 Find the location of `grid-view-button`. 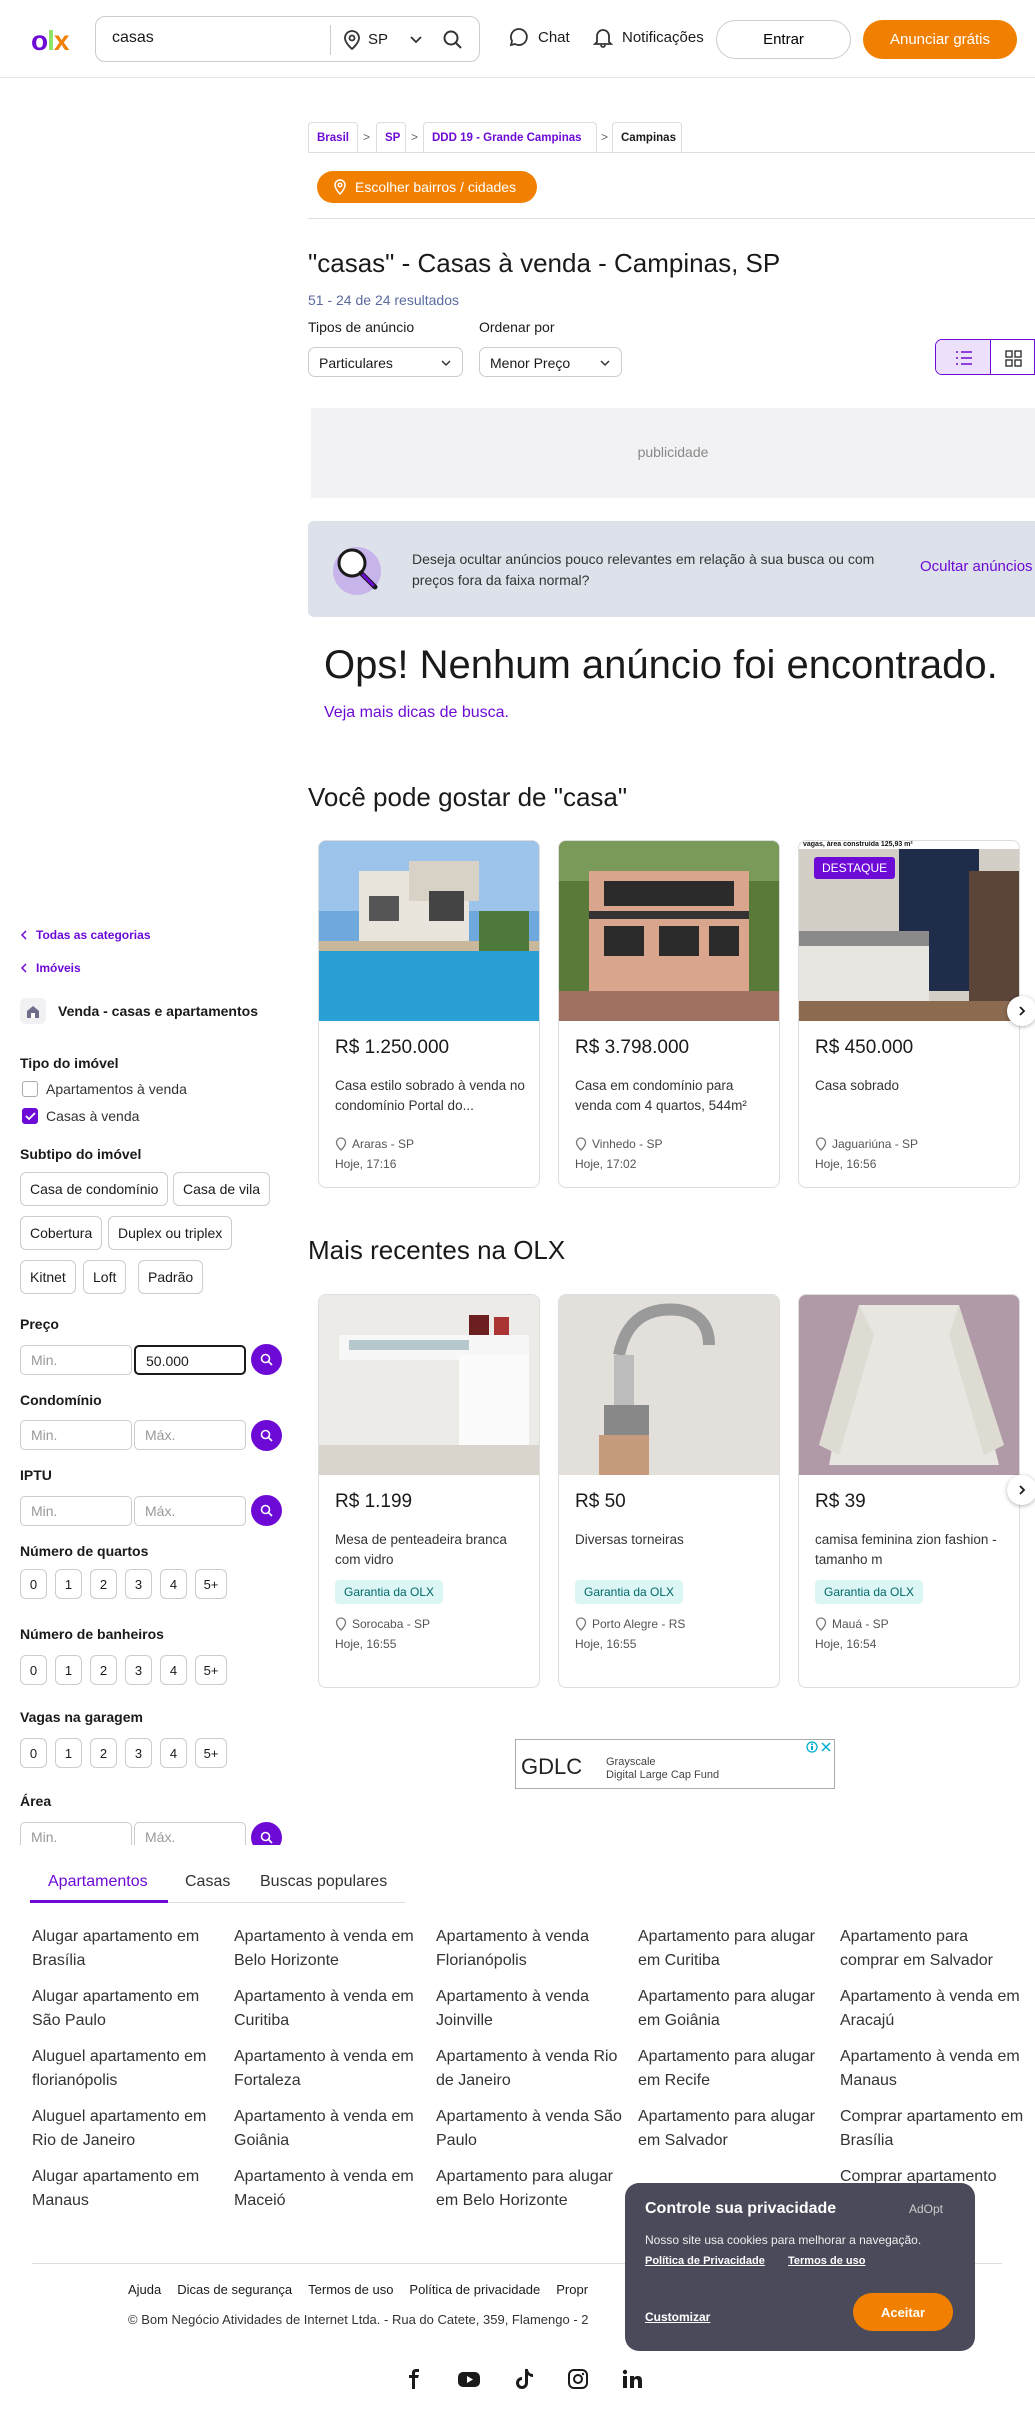

grid-view-button is located at coordinates (1012, 357).